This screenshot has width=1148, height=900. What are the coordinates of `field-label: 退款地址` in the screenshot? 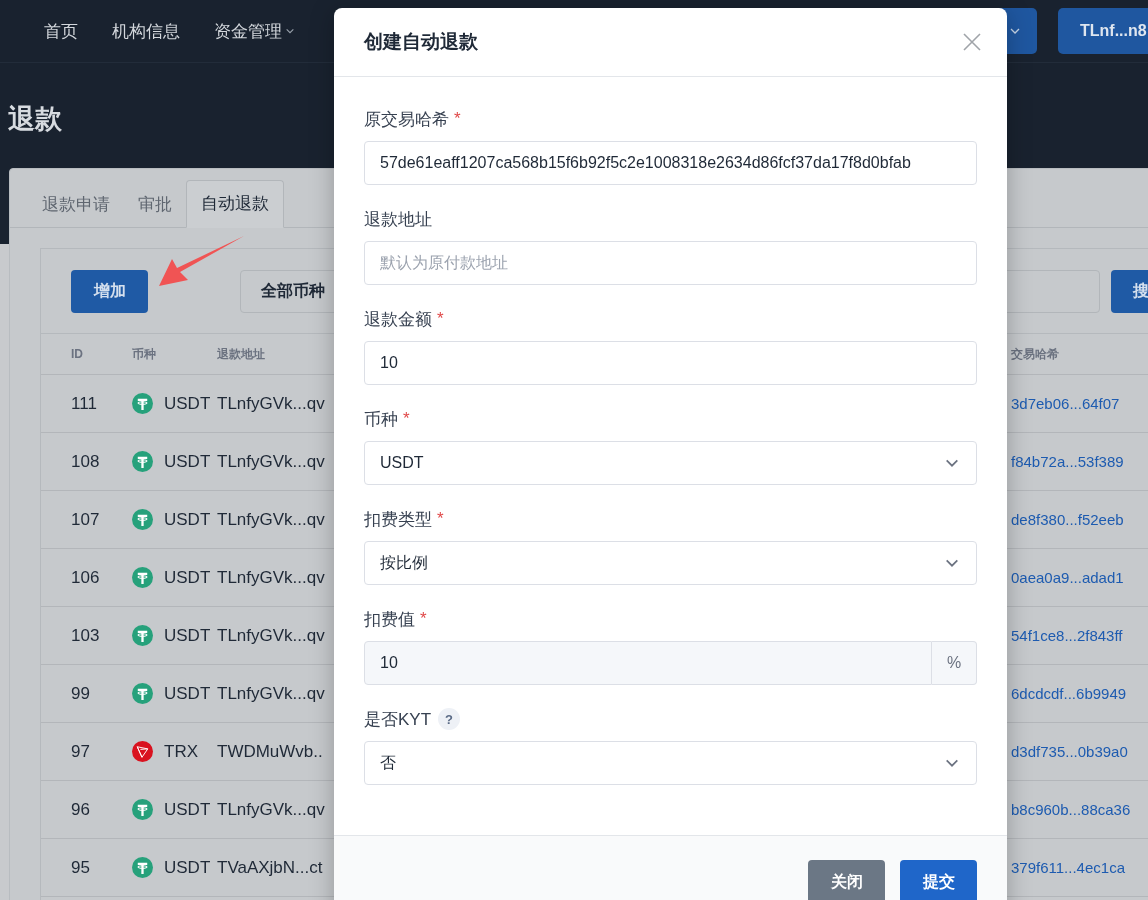 It's located at (398, 219).